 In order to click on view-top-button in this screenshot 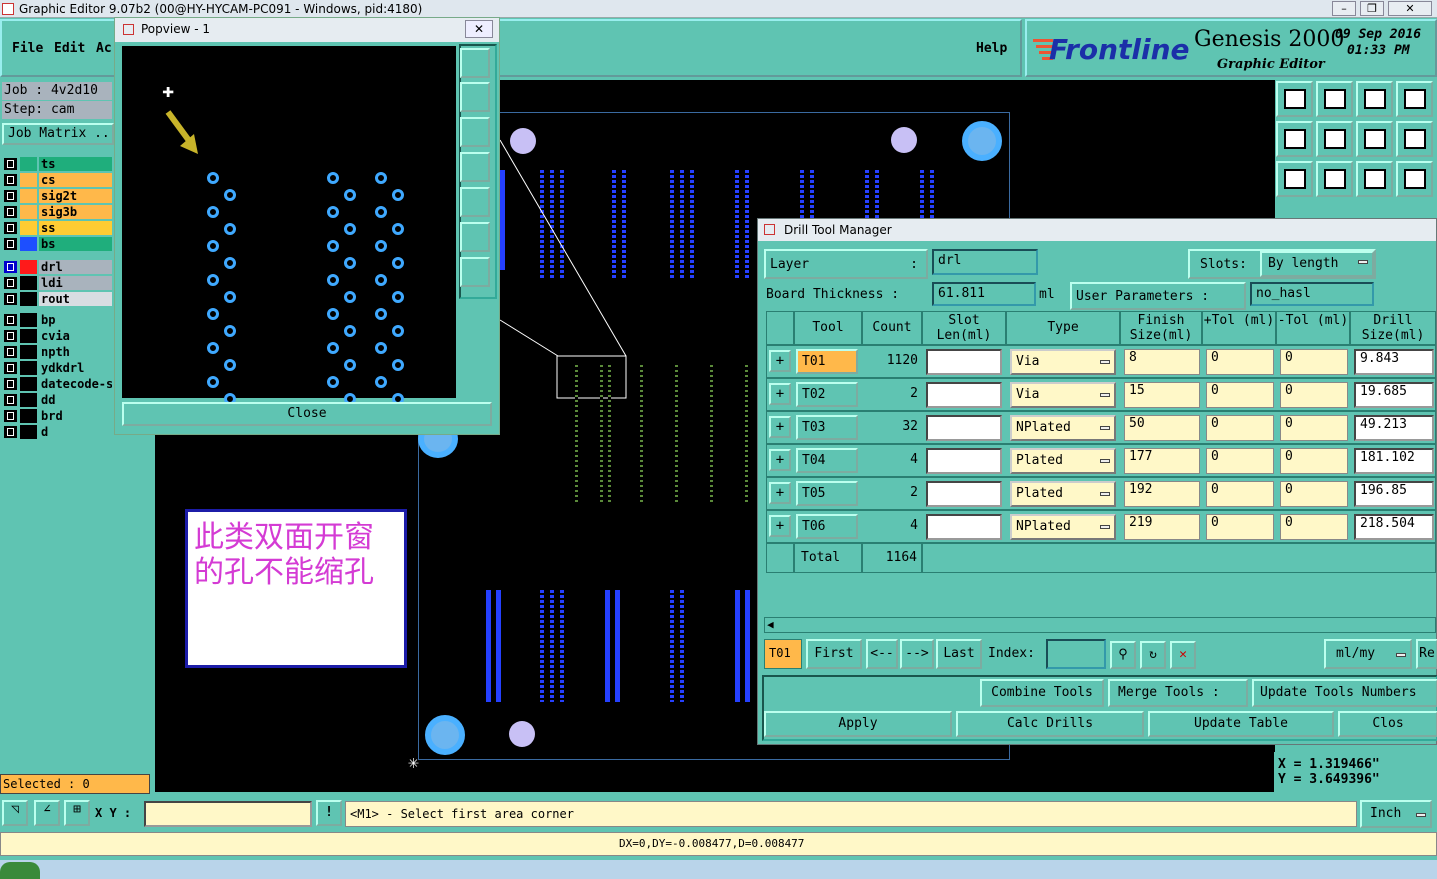, I will do `click(1294, 99)`.